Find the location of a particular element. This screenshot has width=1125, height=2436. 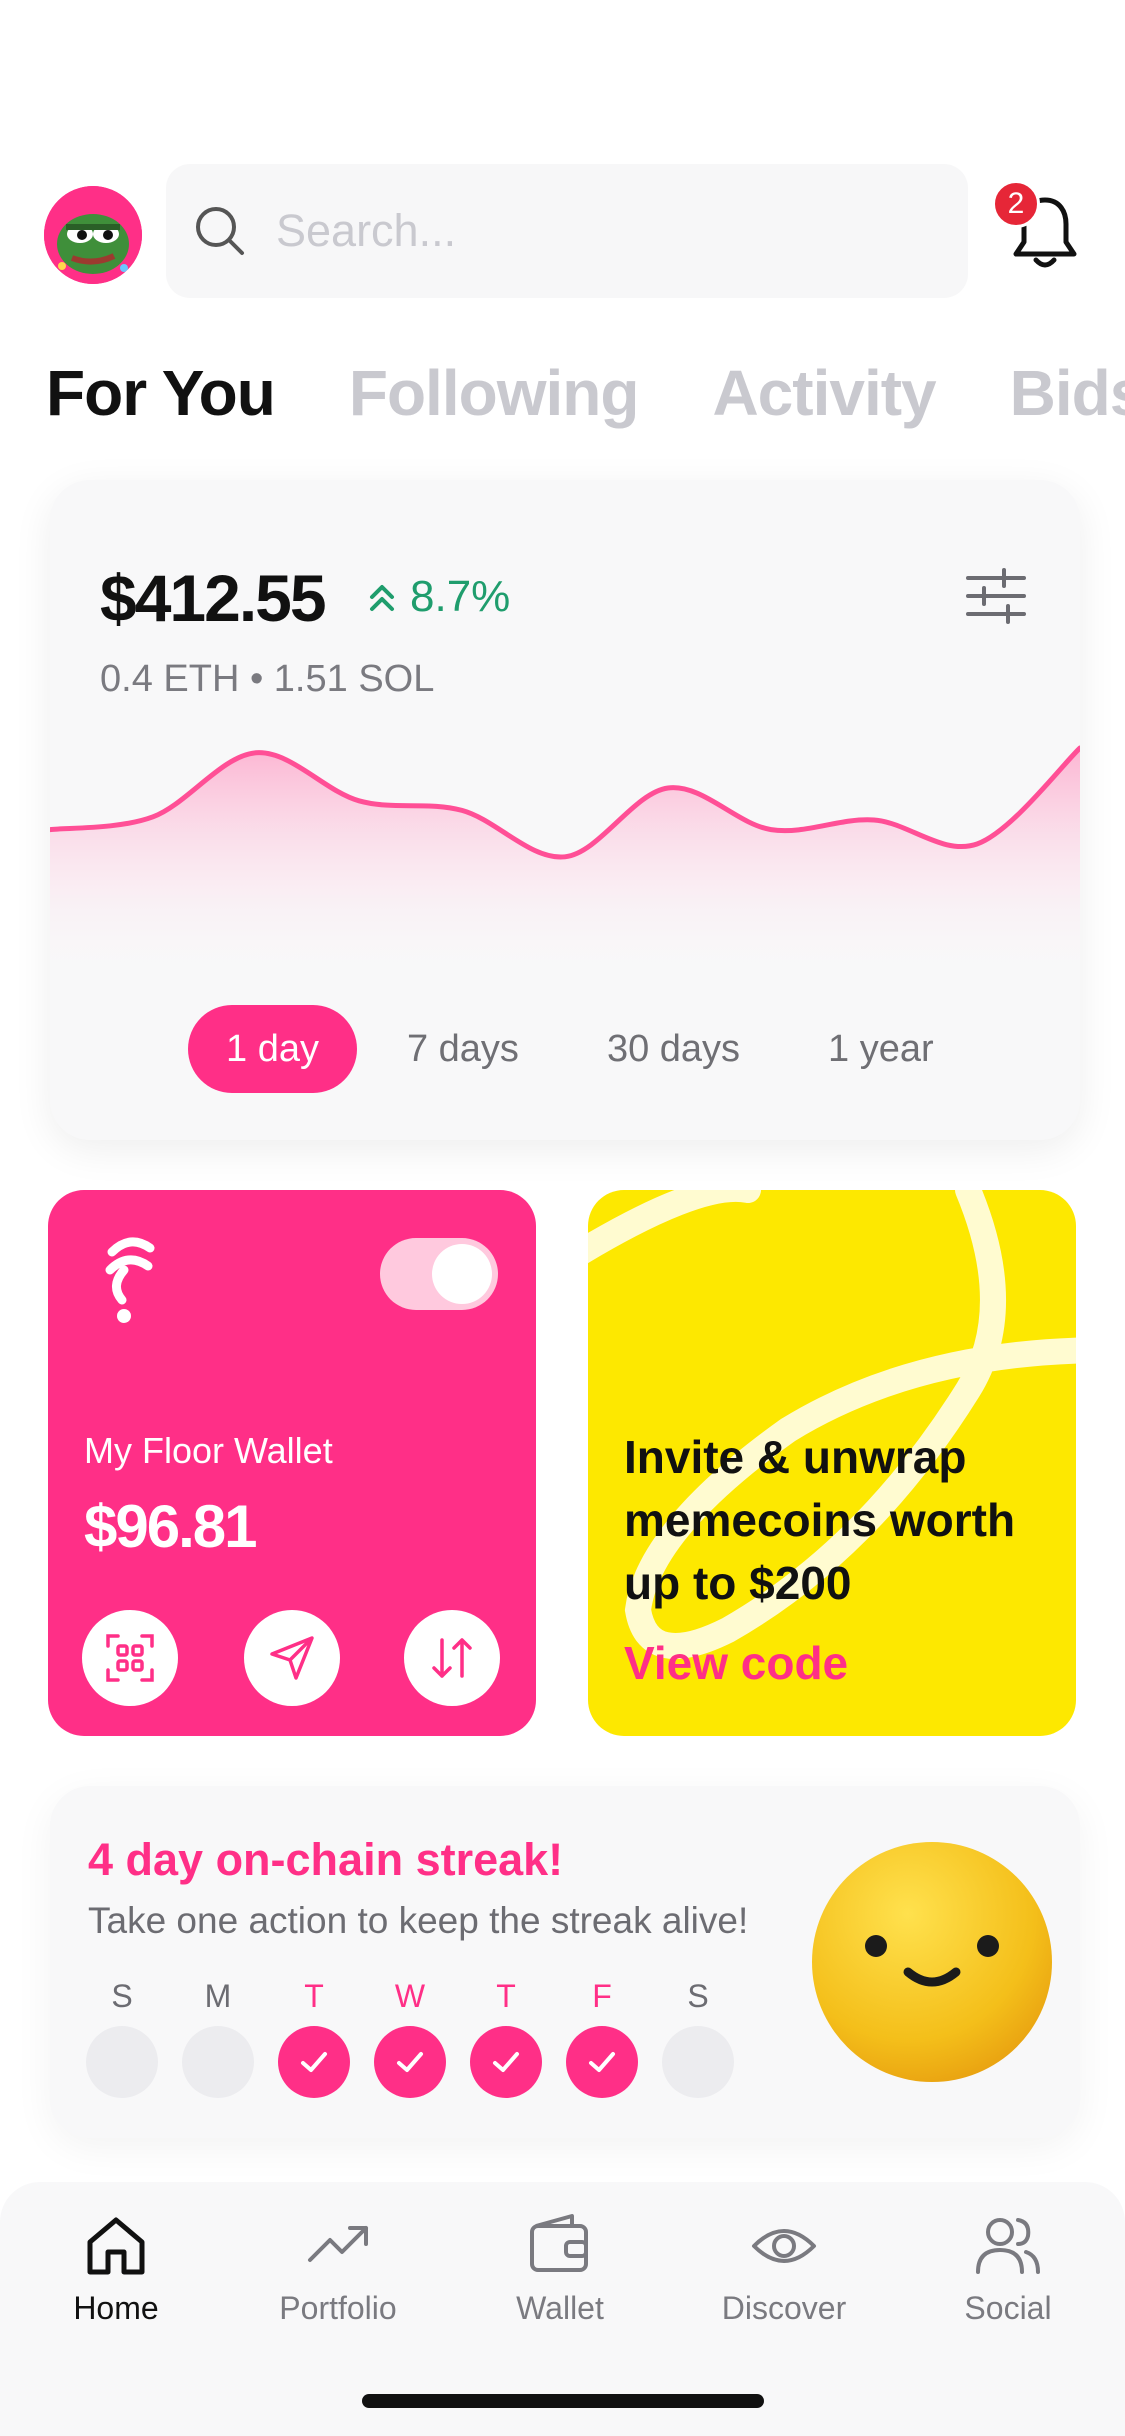

notification-badge: 2 is located at coordinates (1016, 204).